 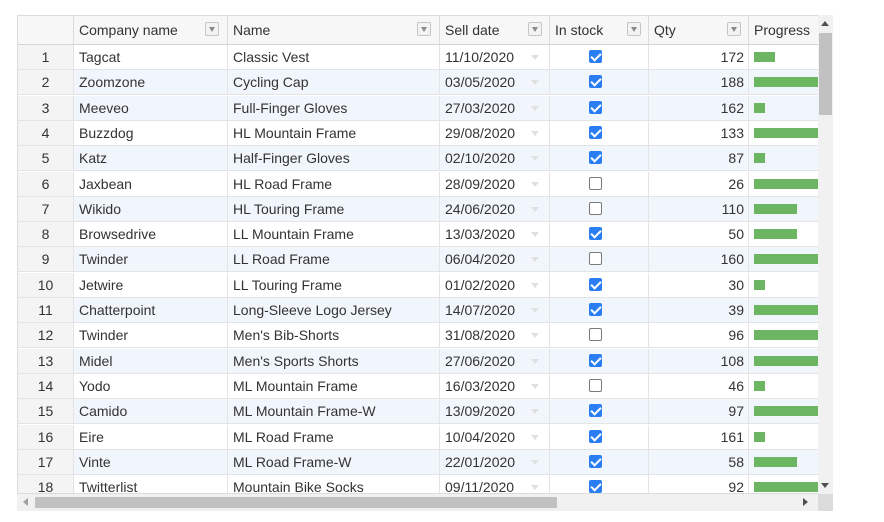 What do you see at coordinates (334, 108) in the screenshot?
I see `product-name-cell: Full-Finger Gloves` at bounding box center [334, 108].